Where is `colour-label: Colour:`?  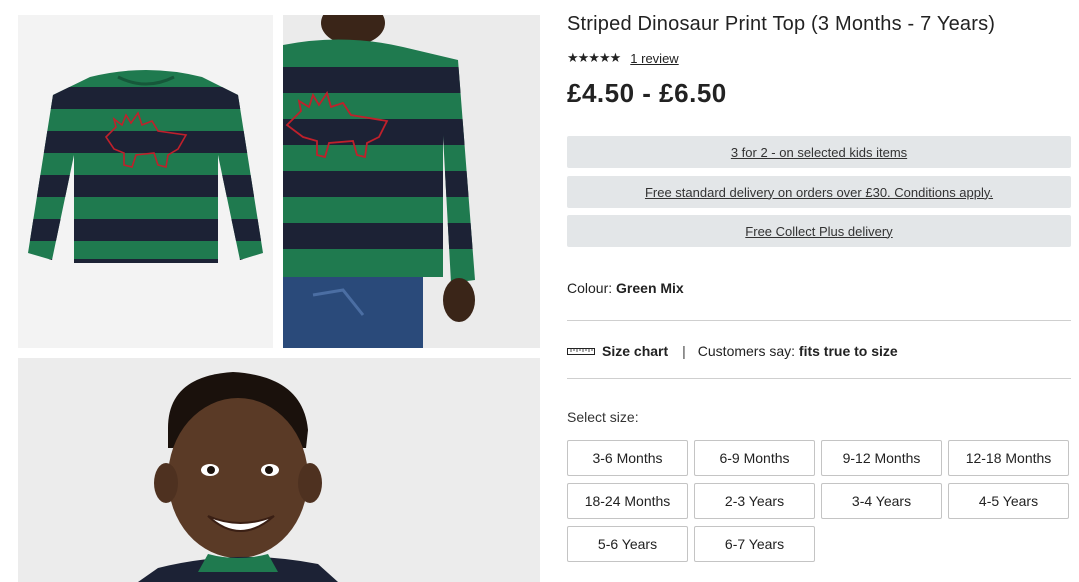 colour-label: Colour: is located at coordinates (590, 288).